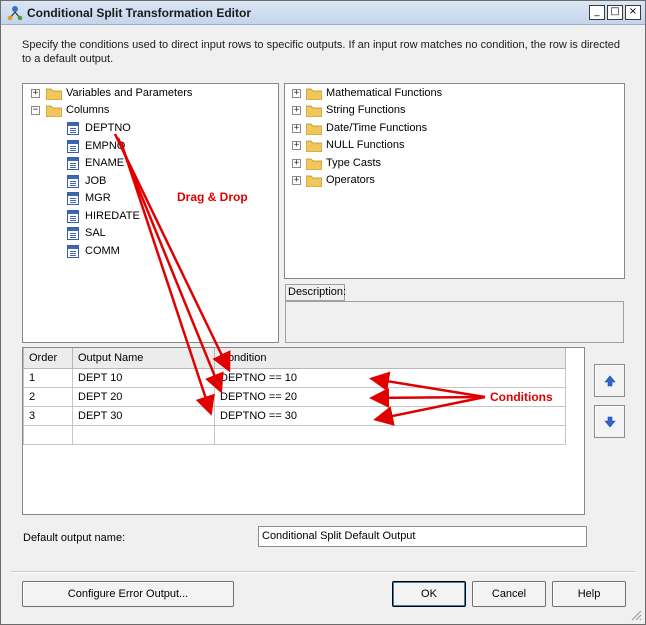 This screenshot has height=625, width=646. I want to click on tree-node-label: NULL Functions, so click(365, 145).